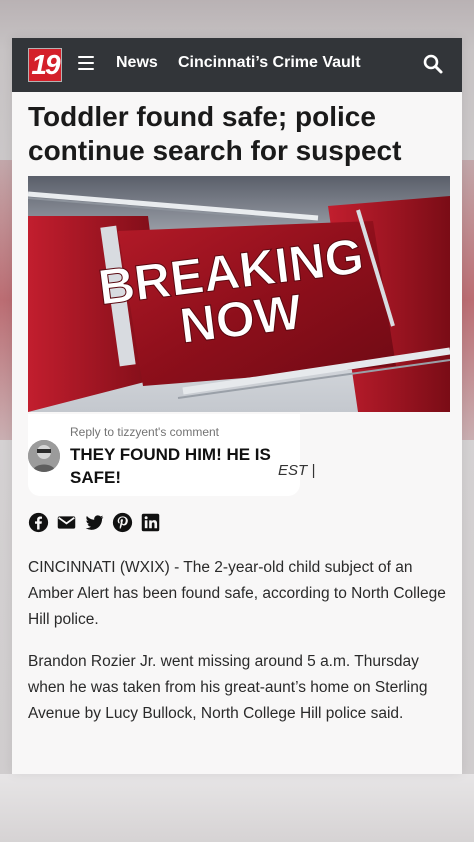 The width and height of the screenshot is (474, 842). I want to click on reply-to-label: Reply to tizzyent's comment, so click(145, 432).